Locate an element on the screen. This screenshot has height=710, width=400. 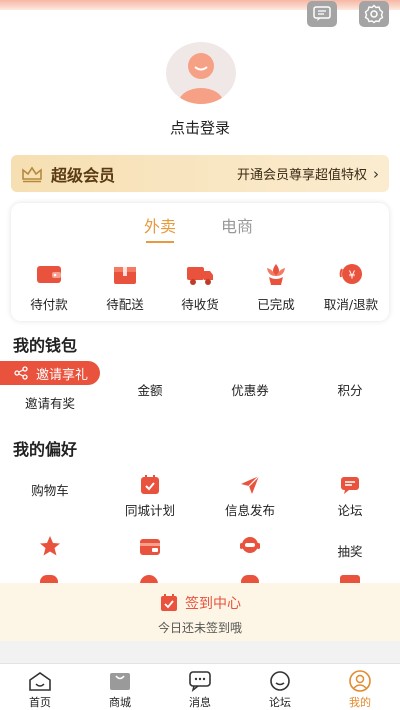
nav-forum: 论坛 is located at coordinates (280, 690).